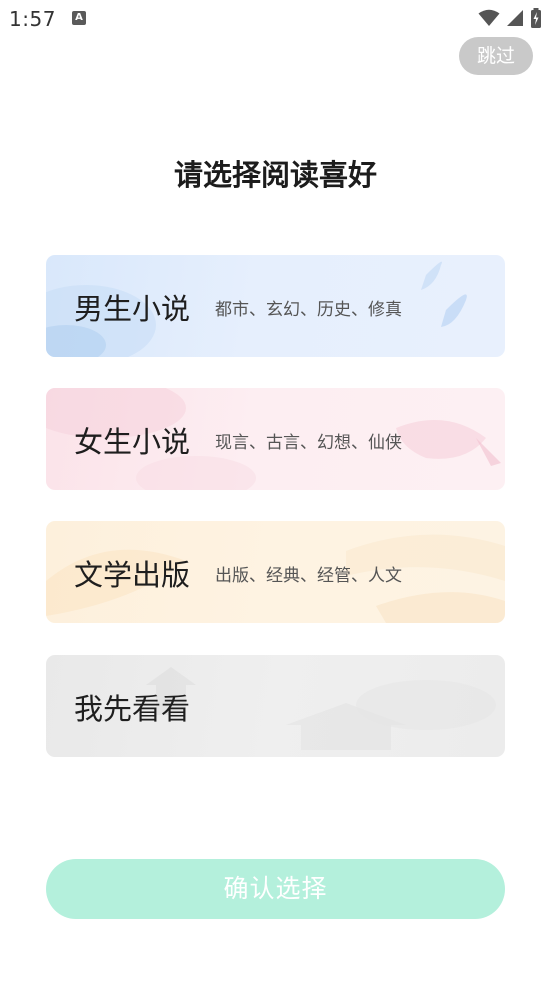 This screenshot has height=981, width=551. I want to click on preference-card-female-novels: 女生小说 现言、古言、幻想、仙侠, so click(275, 439).